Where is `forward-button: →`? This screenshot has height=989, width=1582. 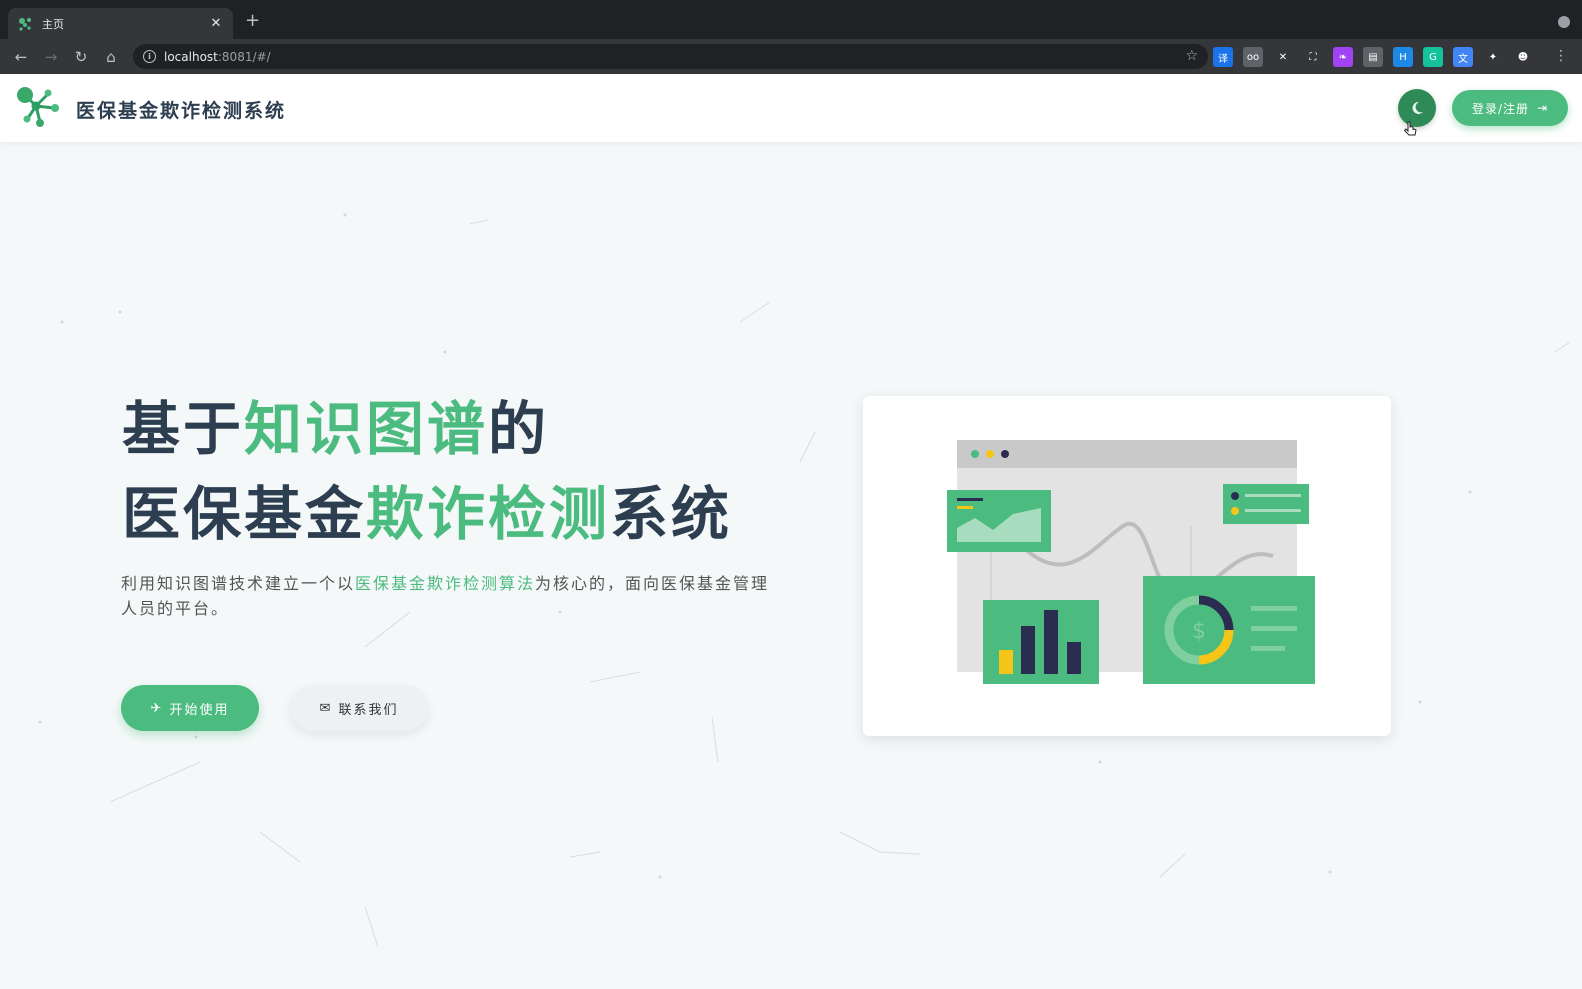 forward-button: → is located at coordinates (51, 57).